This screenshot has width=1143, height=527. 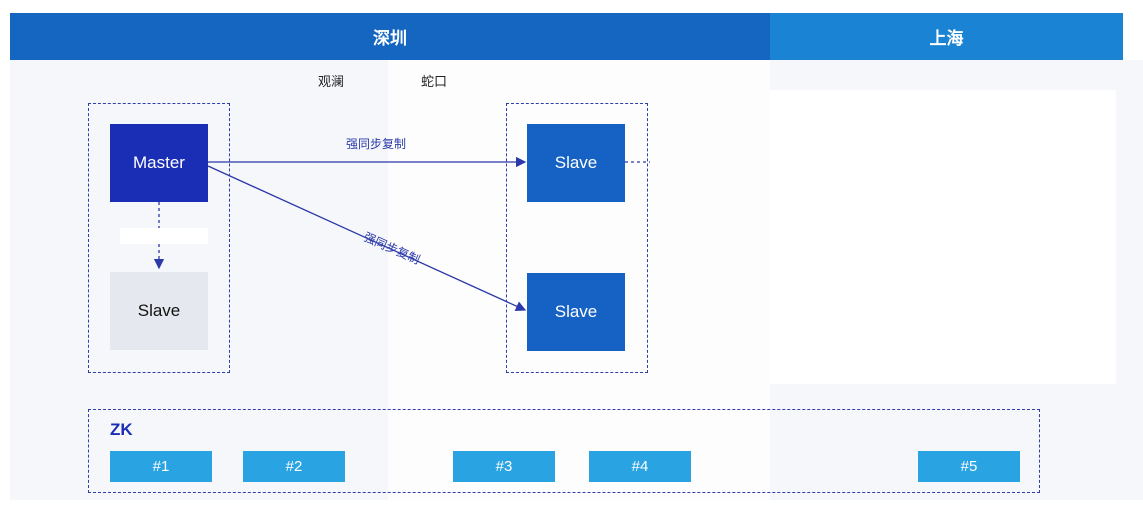 I want to click on edge-label-sync-1: 强同步复制, so click(x=376, y=144).